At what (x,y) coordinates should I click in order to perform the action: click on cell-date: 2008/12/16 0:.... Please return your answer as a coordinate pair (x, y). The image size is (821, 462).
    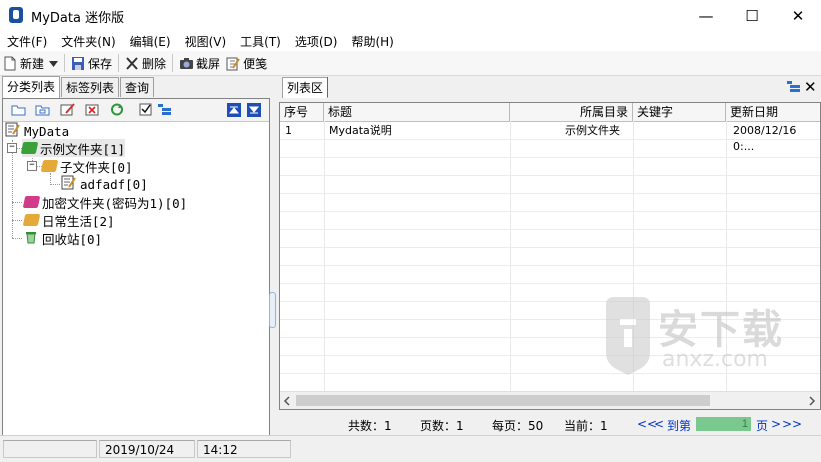
    Looking at the image, I should click on (765, 138).